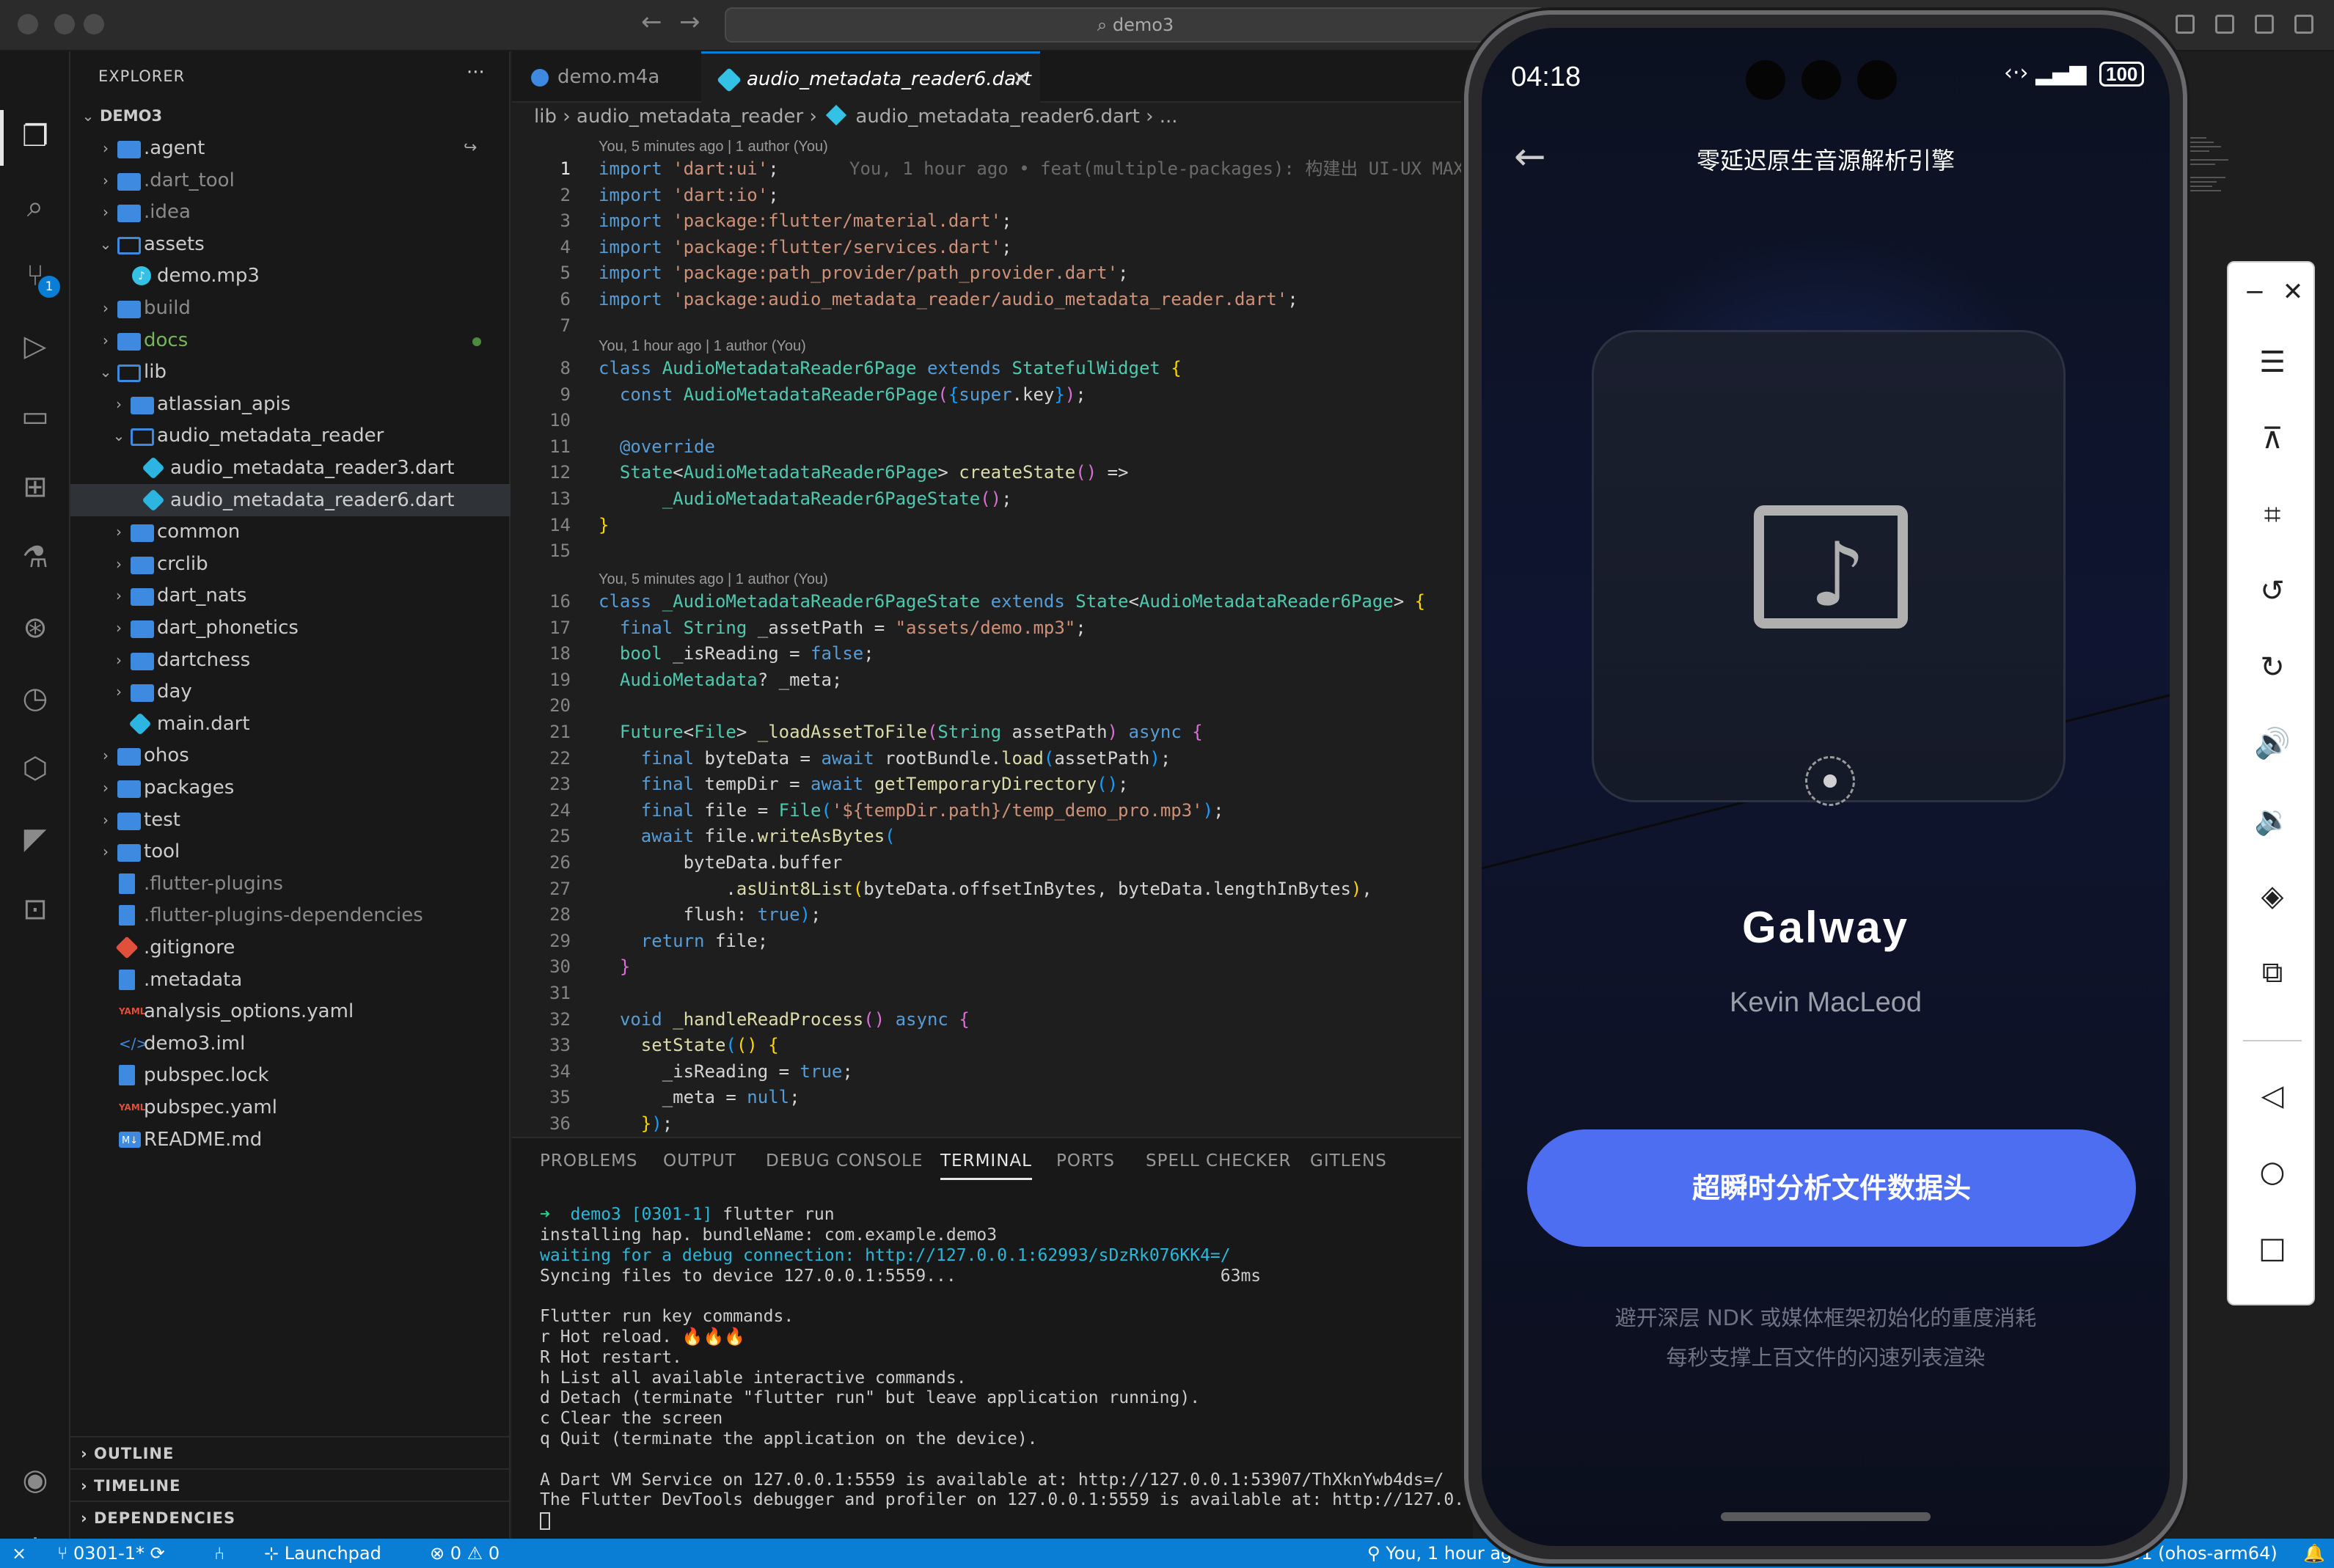 This screenshot has width=2334, height=1568. Describe the element at coordinates (290, 308) in the screenshot. I see `tree-item: › build` at that location.